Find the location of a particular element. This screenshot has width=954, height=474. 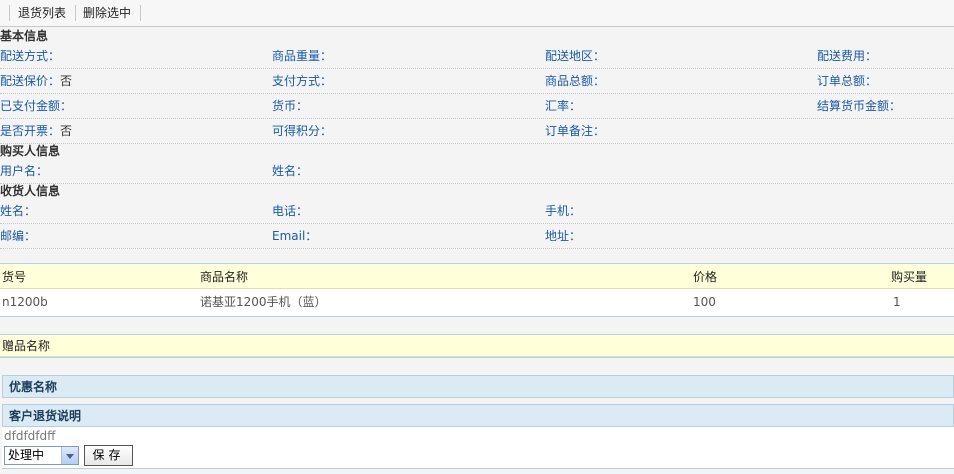

info-field: 汇率： is located at coordinates (563, 106).